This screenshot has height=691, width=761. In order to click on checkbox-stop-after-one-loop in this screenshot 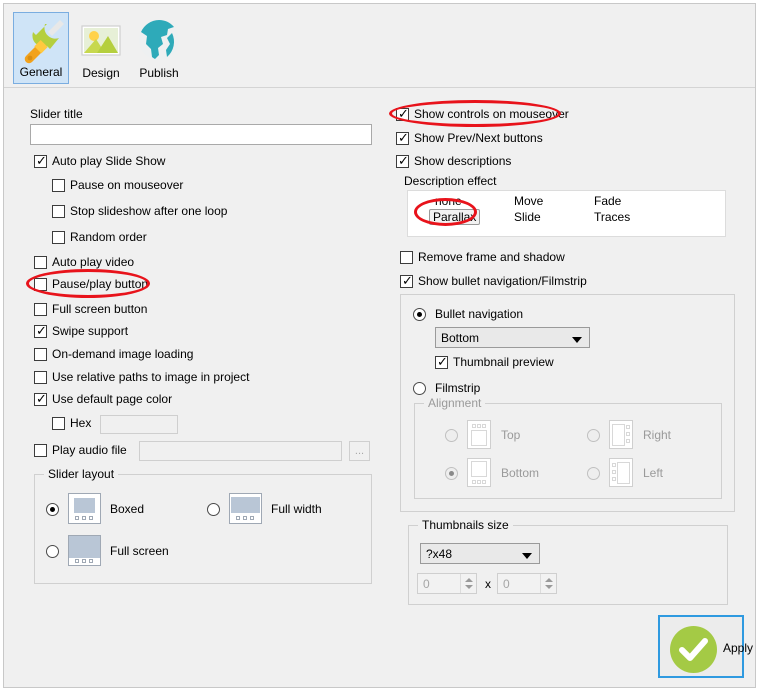, I will do `click(58, 211)`.